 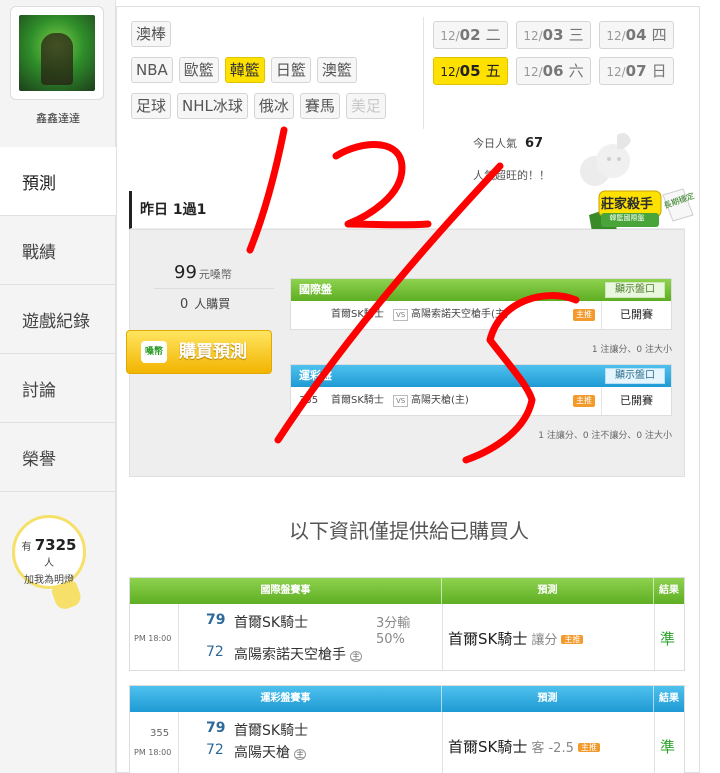 What do you see at coordinates (493, 35) in the screenshot?
I see `date-weekday: 二` at bounding box center [493, 35].